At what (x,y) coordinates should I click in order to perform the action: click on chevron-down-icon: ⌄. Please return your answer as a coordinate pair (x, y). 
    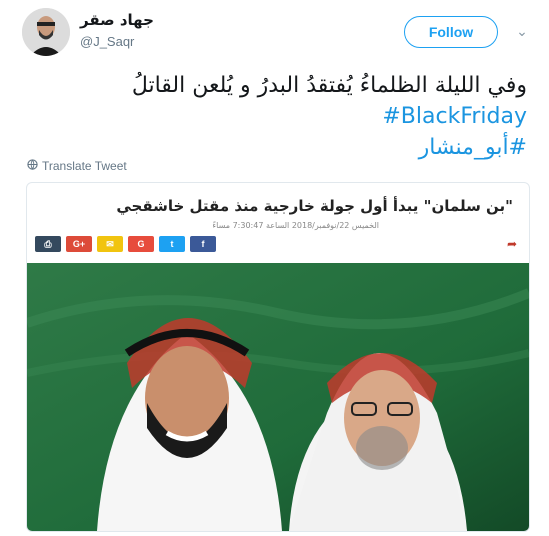
    Looking at the image, I should click on (522, 32).